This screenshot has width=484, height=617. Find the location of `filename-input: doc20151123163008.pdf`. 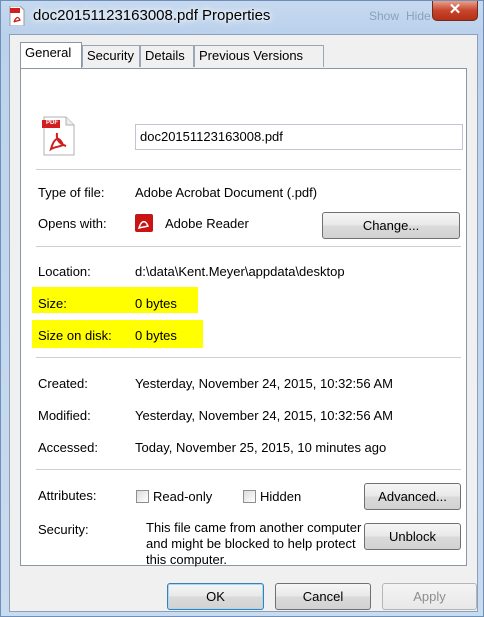

filename-input: doc20151123163008.pdf is located at coordinates (299, 137).